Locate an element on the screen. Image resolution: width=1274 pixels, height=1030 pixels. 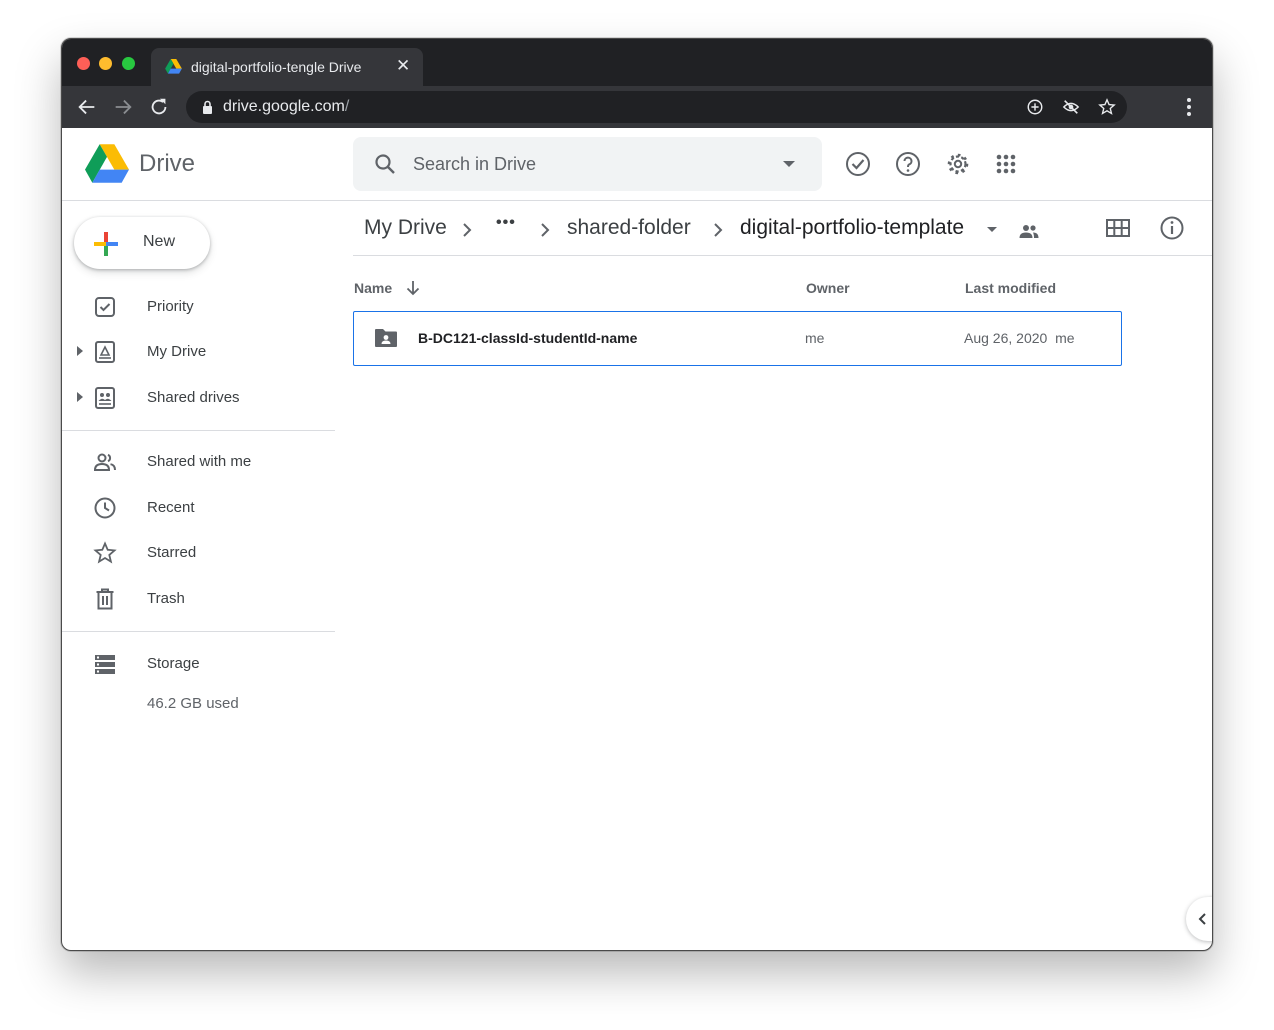
close-window-button is located at coordinates (83, 63).